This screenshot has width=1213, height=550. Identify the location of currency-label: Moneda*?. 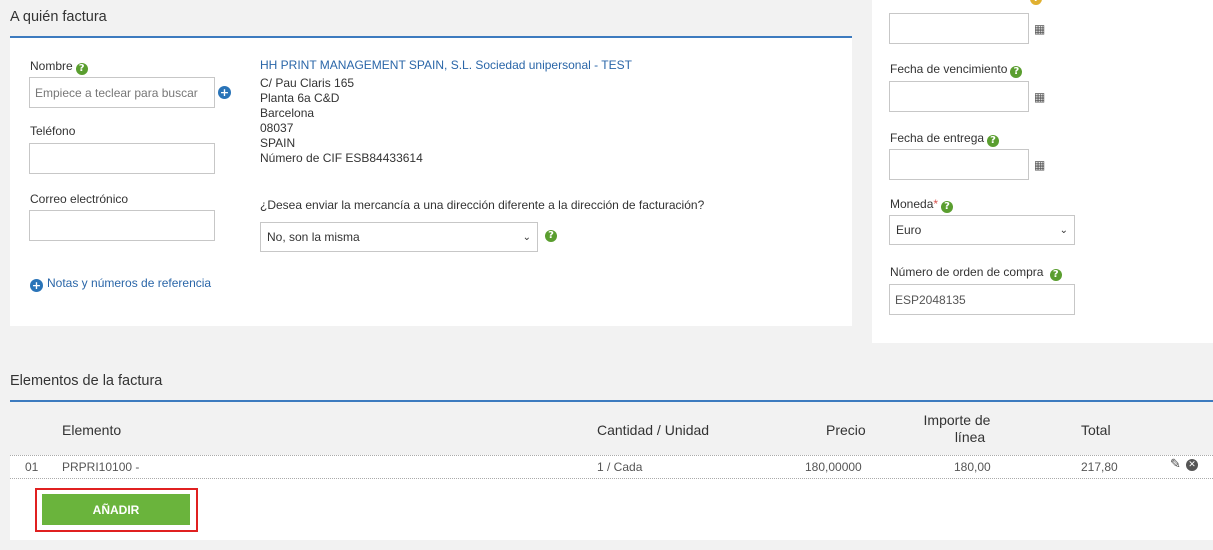
(922, 205).